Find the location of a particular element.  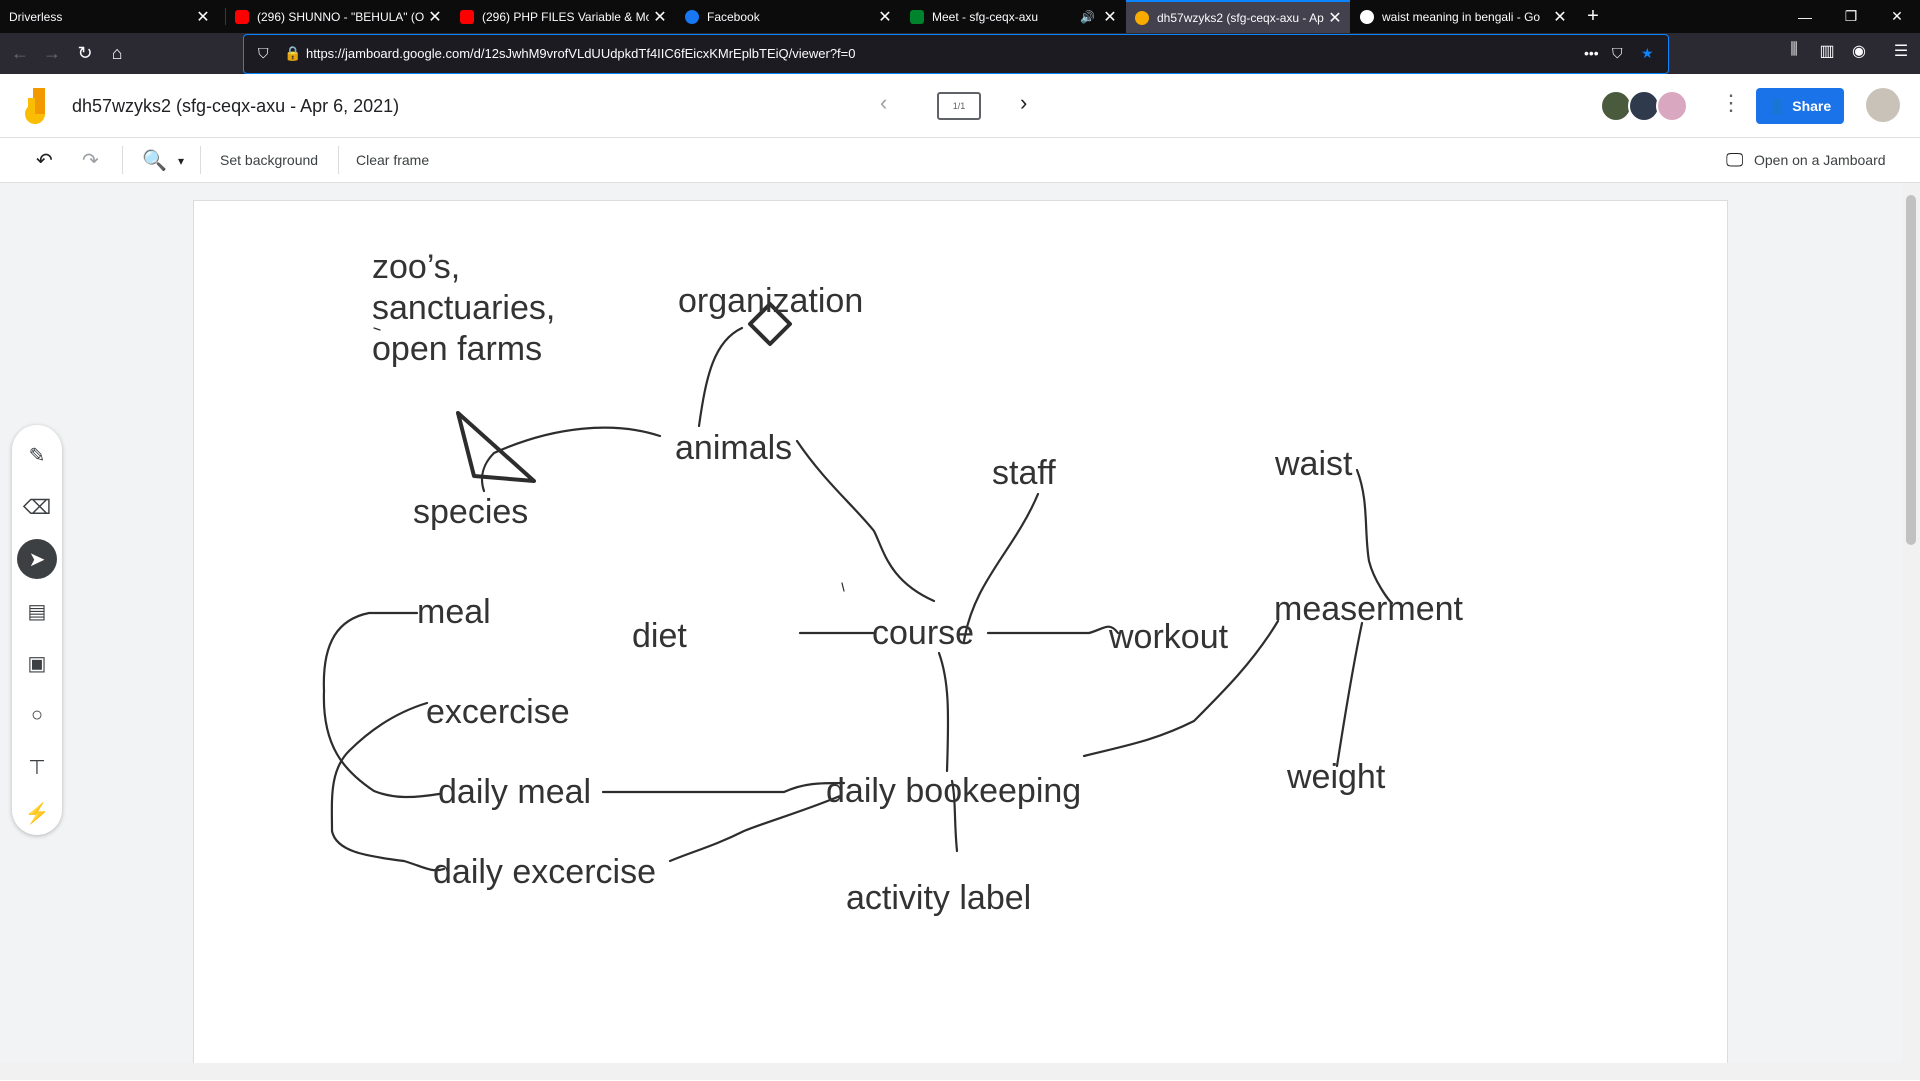

more-vert-icon: ⋮ is located at coordinates (1731, 103).